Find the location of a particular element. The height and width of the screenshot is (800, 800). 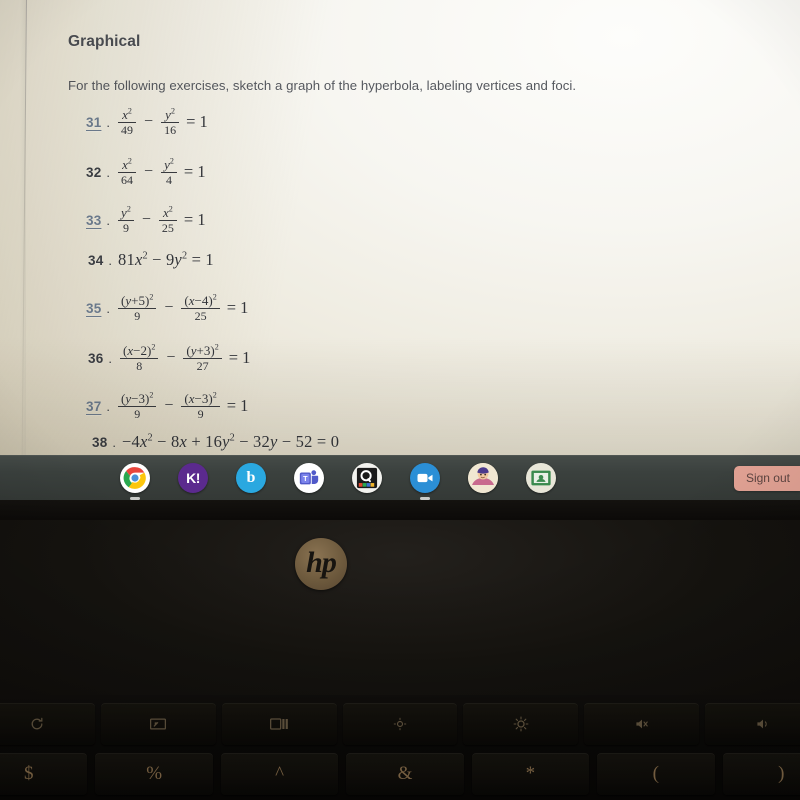

exercise-item: 33. y2 9− x2 25 = 1 is located at coordinates (146, 220).